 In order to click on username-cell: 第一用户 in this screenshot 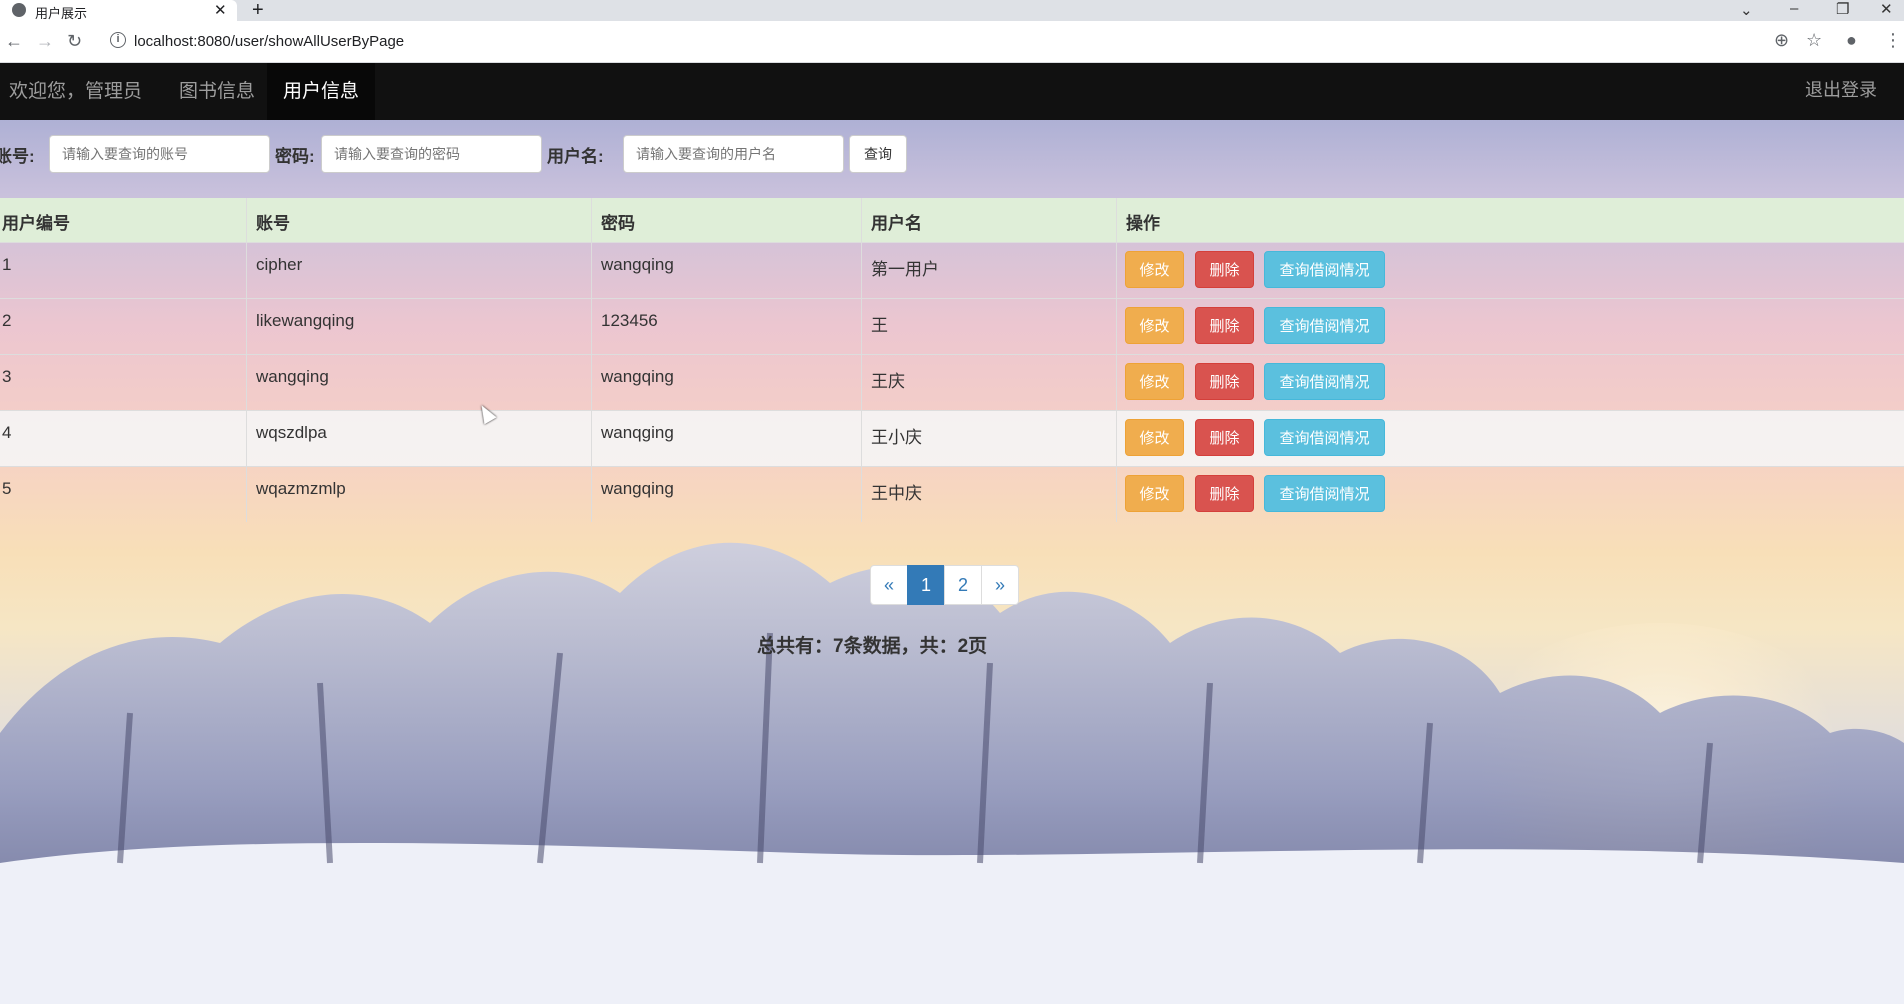, I will do `click(988, 270)`.